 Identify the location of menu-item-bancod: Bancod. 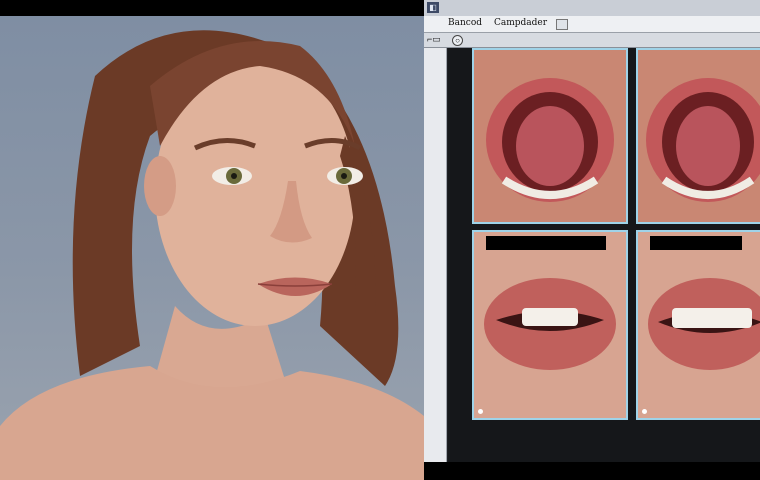
(465, 23).